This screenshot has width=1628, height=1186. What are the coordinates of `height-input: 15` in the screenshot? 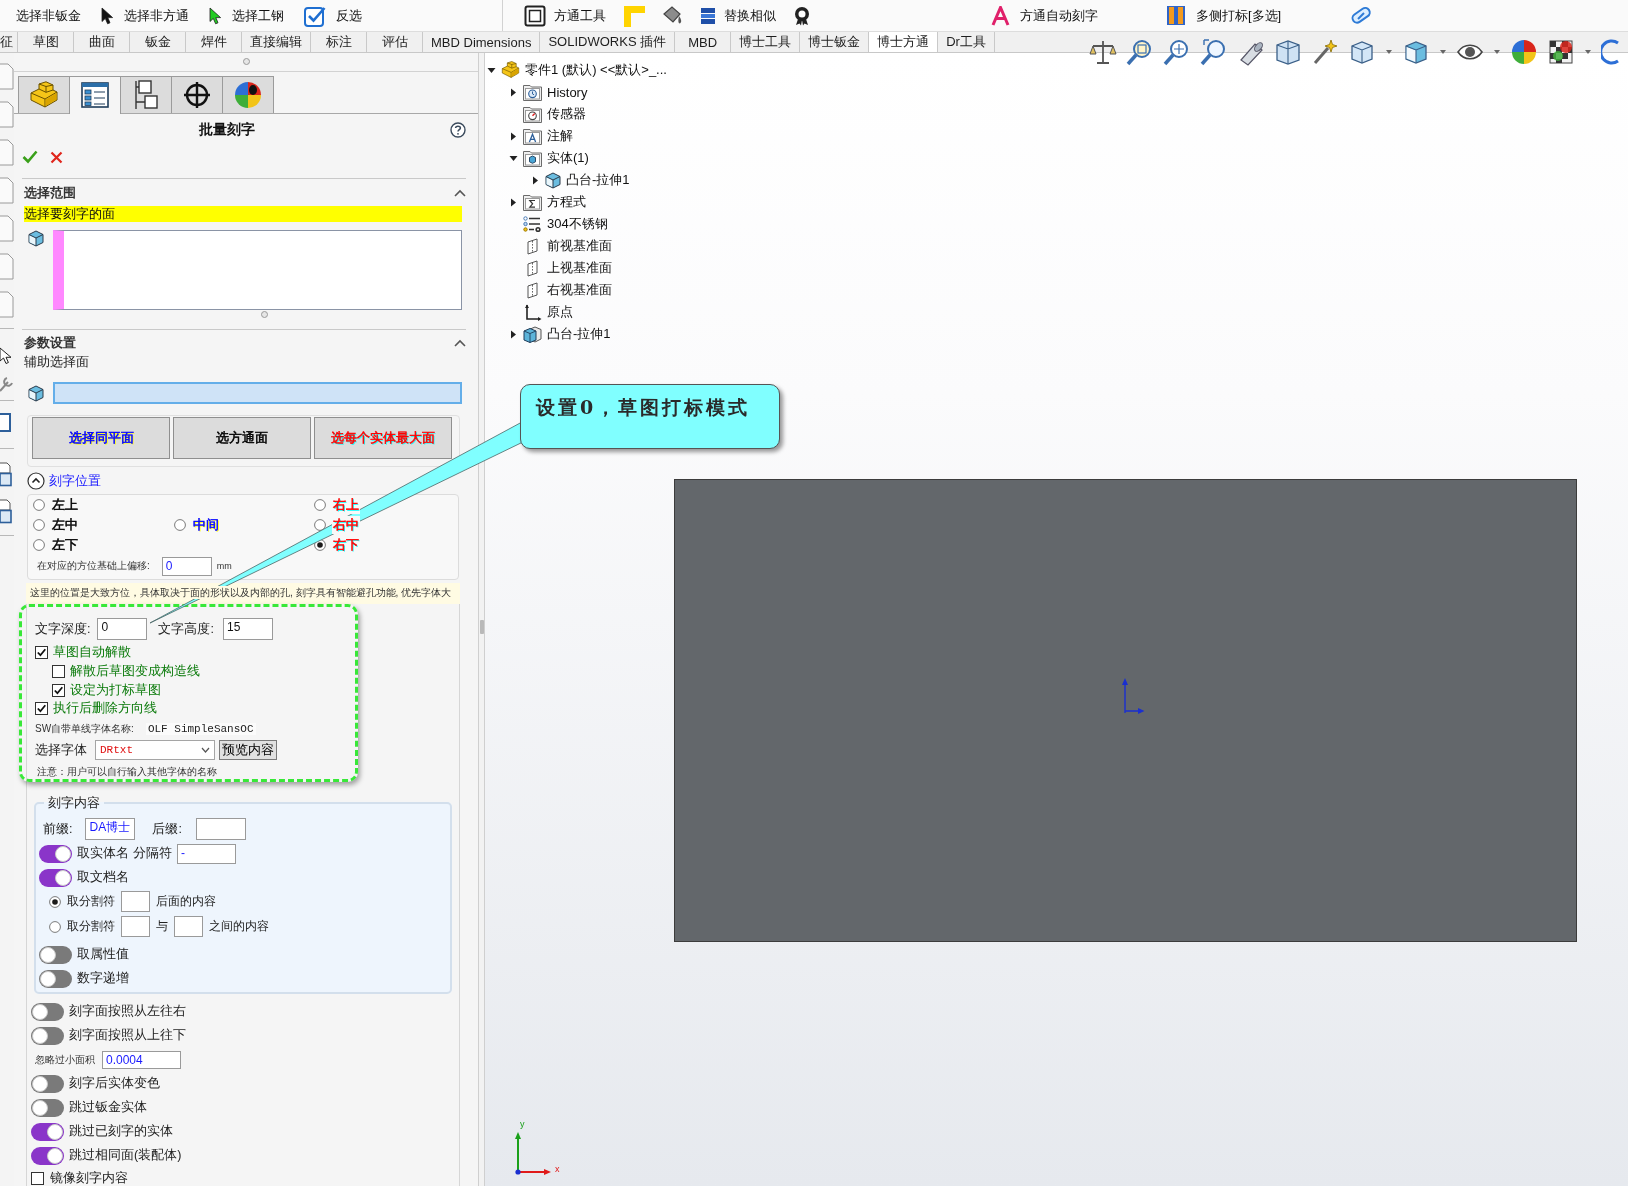 It's located at (247, 629).